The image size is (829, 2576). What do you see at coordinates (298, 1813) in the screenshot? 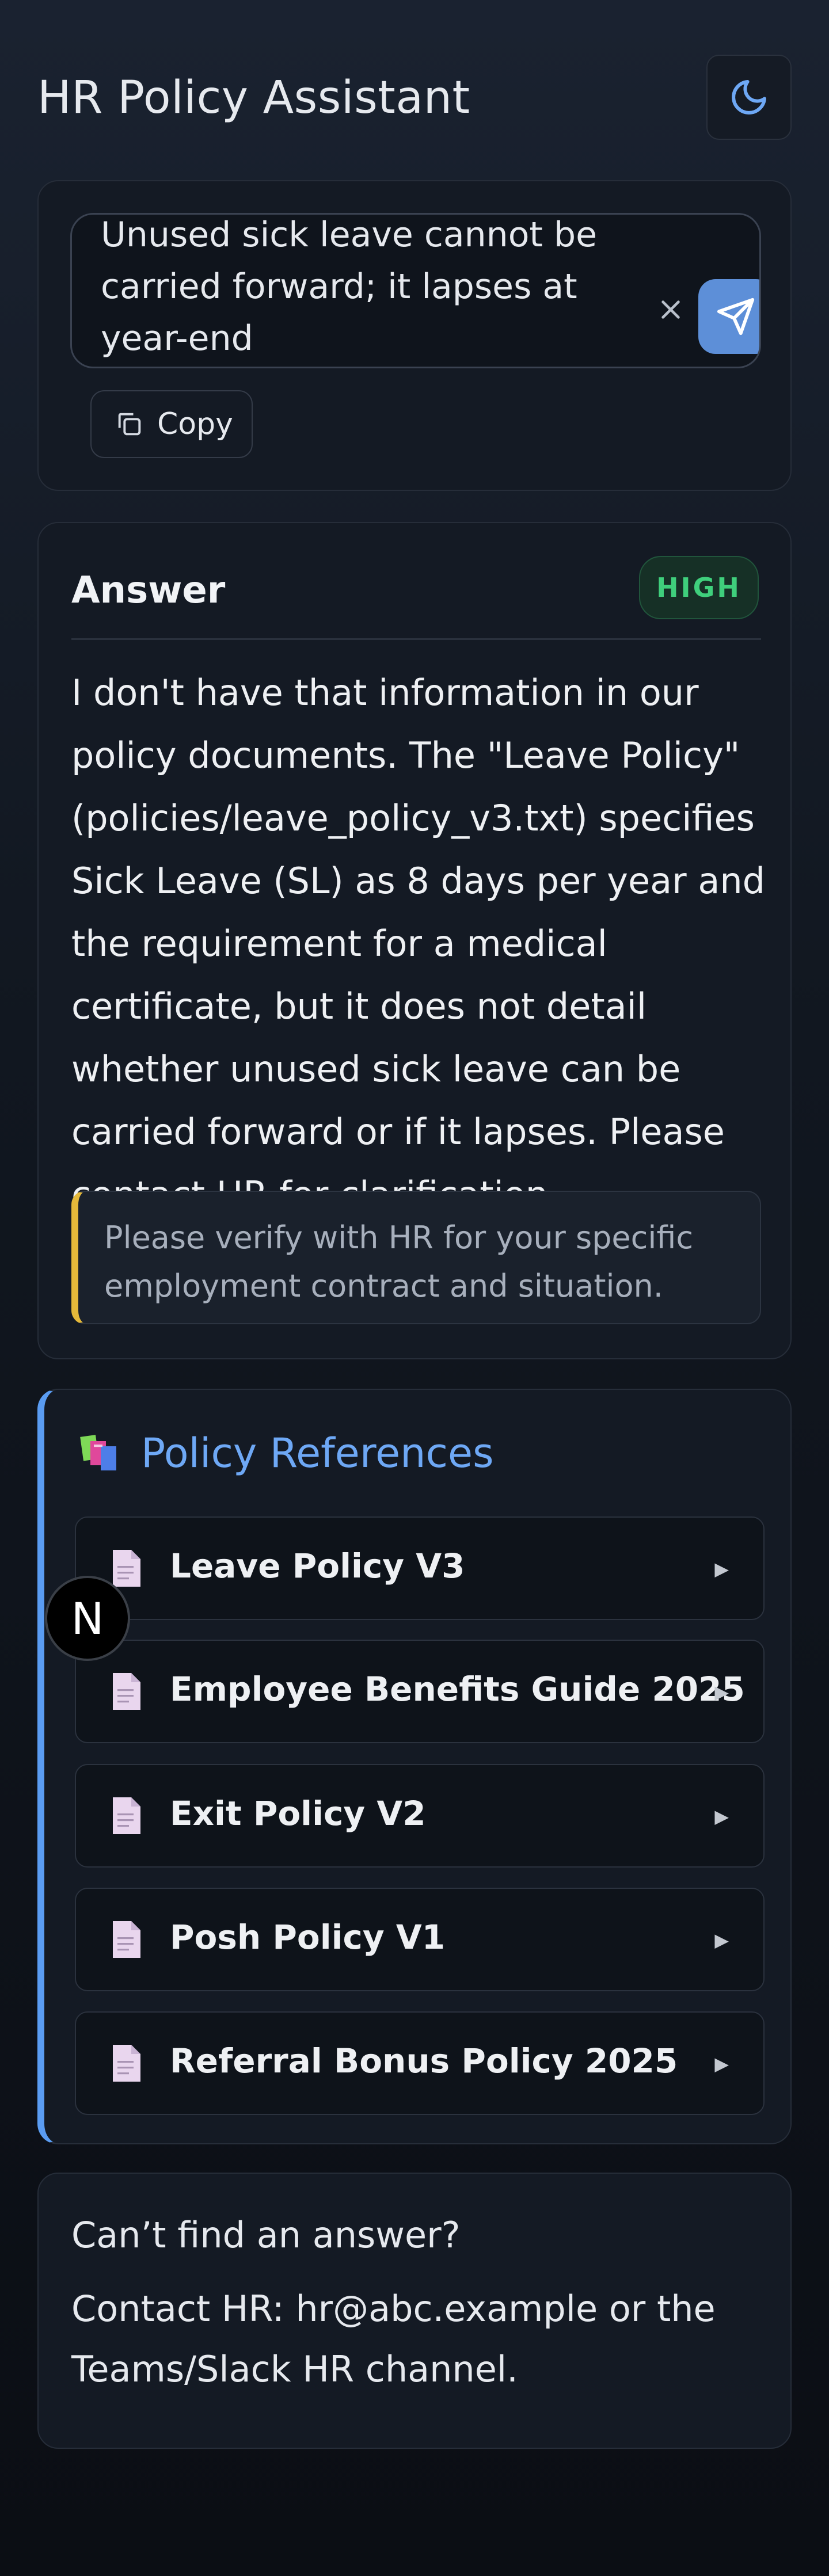
I see `reference-label: Exit Policy V2` at bounding box center [298, 1813].